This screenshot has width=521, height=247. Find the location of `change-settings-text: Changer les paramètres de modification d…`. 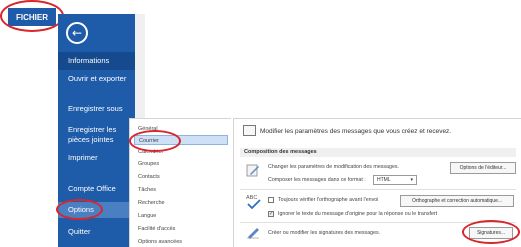

change-settings-text: Changer les paramètres de modification d… is located at coordinates (334, 167).